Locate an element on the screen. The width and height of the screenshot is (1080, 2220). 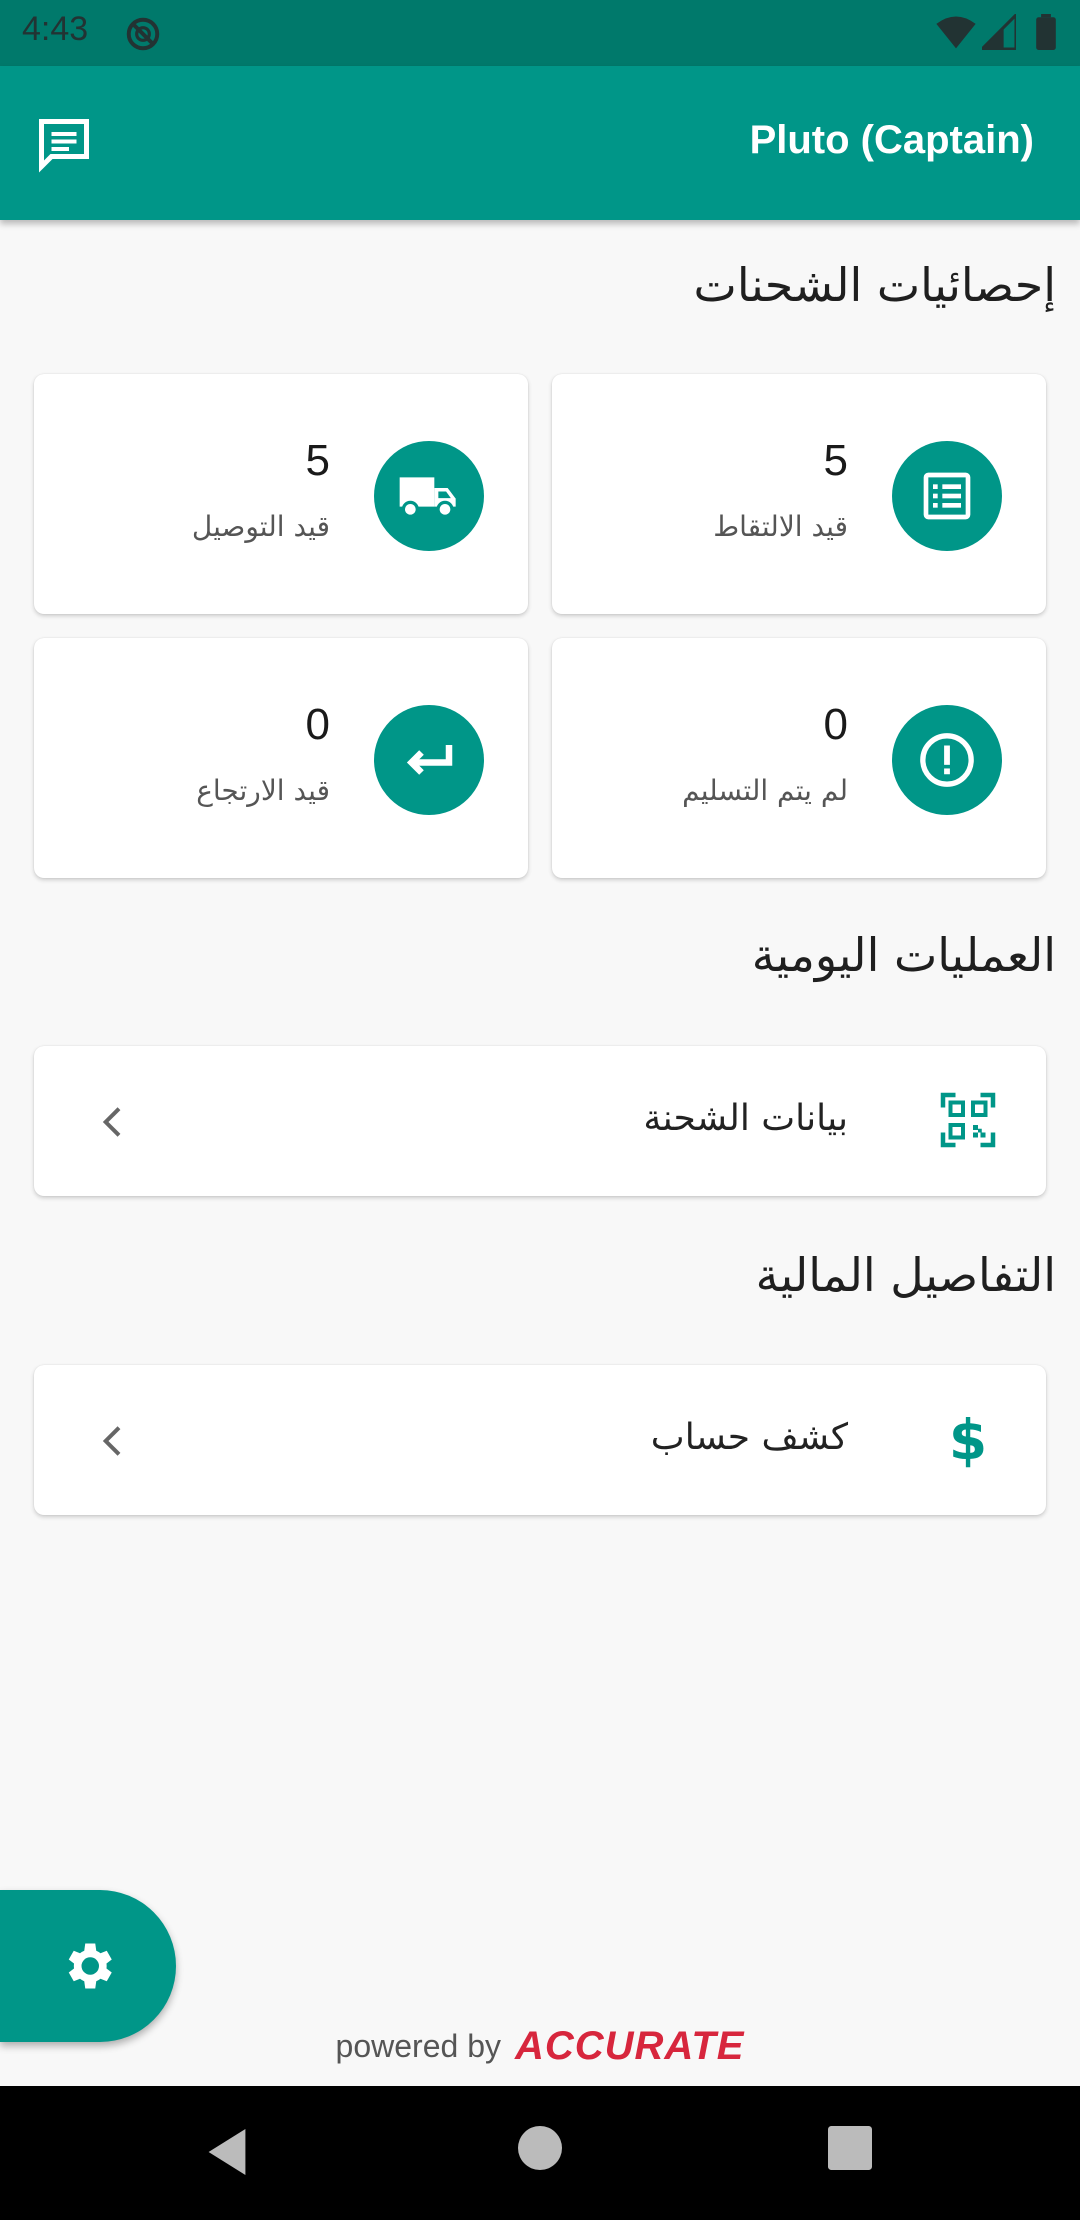
qr-code-icon is located at coordinates (968, 1120).